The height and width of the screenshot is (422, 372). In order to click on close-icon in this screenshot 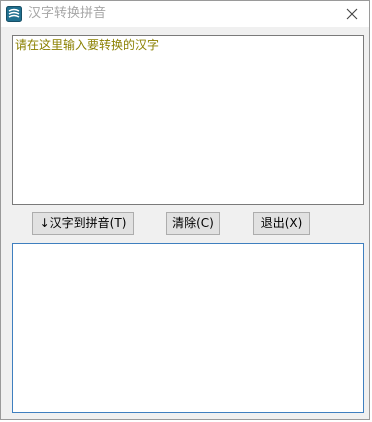, I will do `click(352, 14)`.